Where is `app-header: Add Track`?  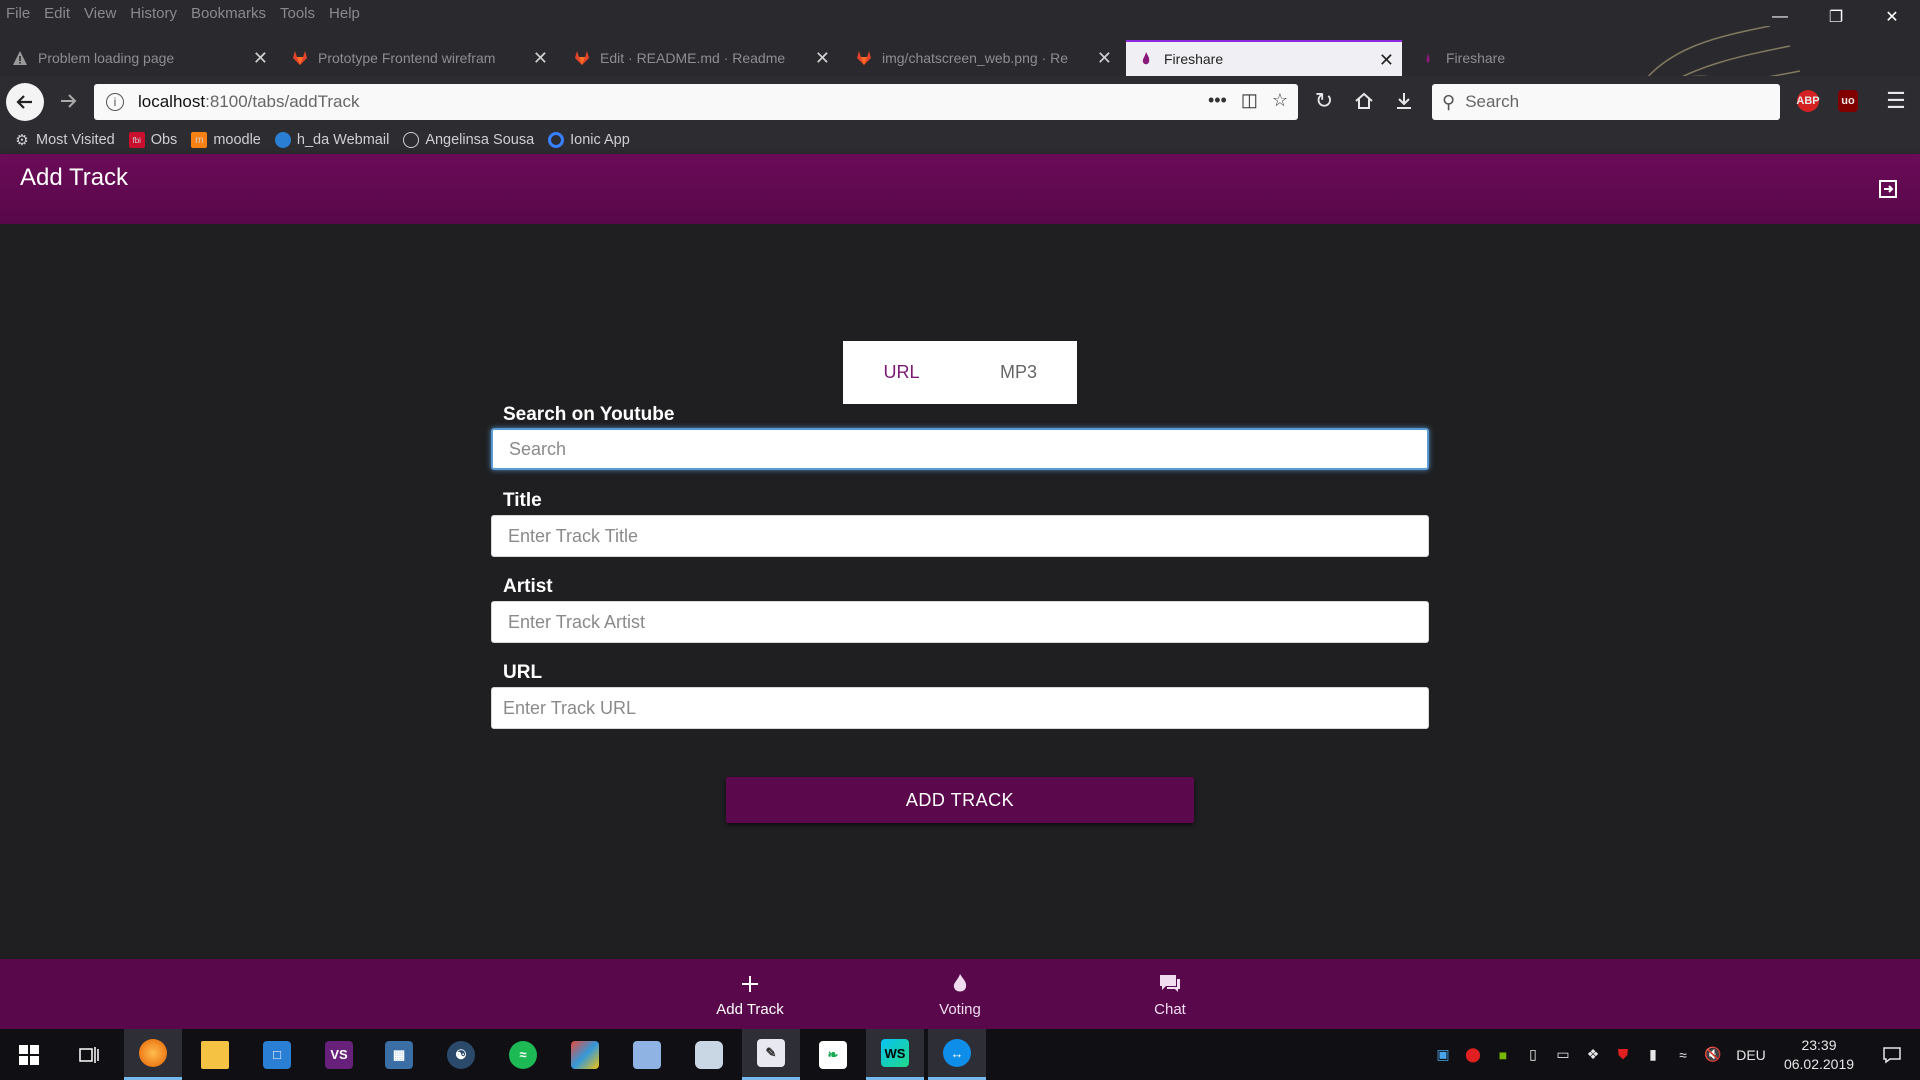
app-header: Add Track is located at coordinates (960, 189).